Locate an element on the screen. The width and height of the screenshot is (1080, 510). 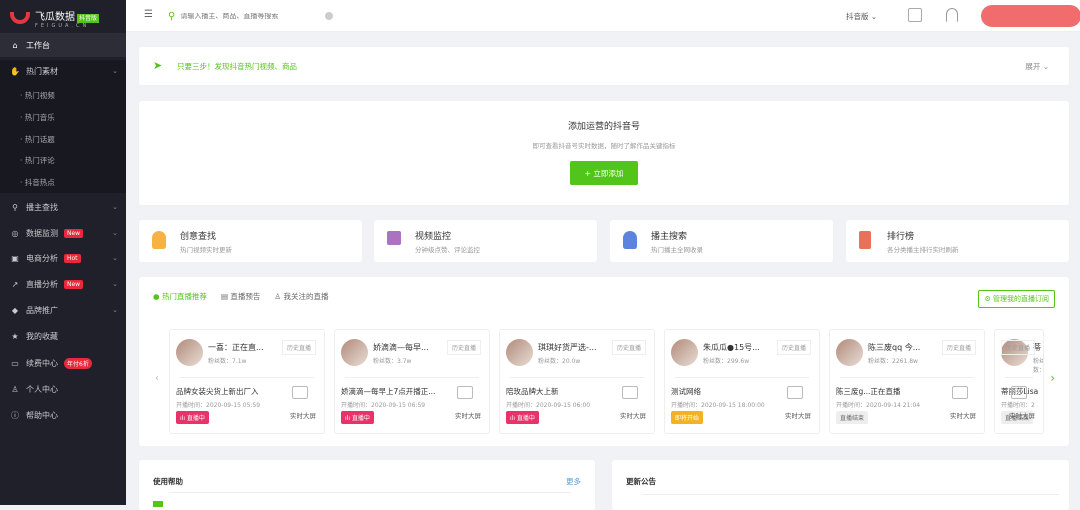
sidebar-subitem: · 热门视频 is located at coordinates (37, 95).